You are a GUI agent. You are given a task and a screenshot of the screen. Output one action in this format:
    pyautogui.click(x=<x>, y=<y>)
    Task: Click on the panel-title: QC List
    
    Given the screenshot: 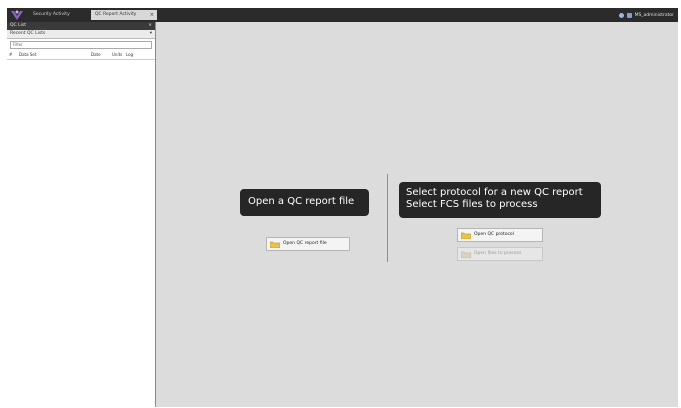 What is the action you would take?
    pyautogui.click(x=18, y=25)
    